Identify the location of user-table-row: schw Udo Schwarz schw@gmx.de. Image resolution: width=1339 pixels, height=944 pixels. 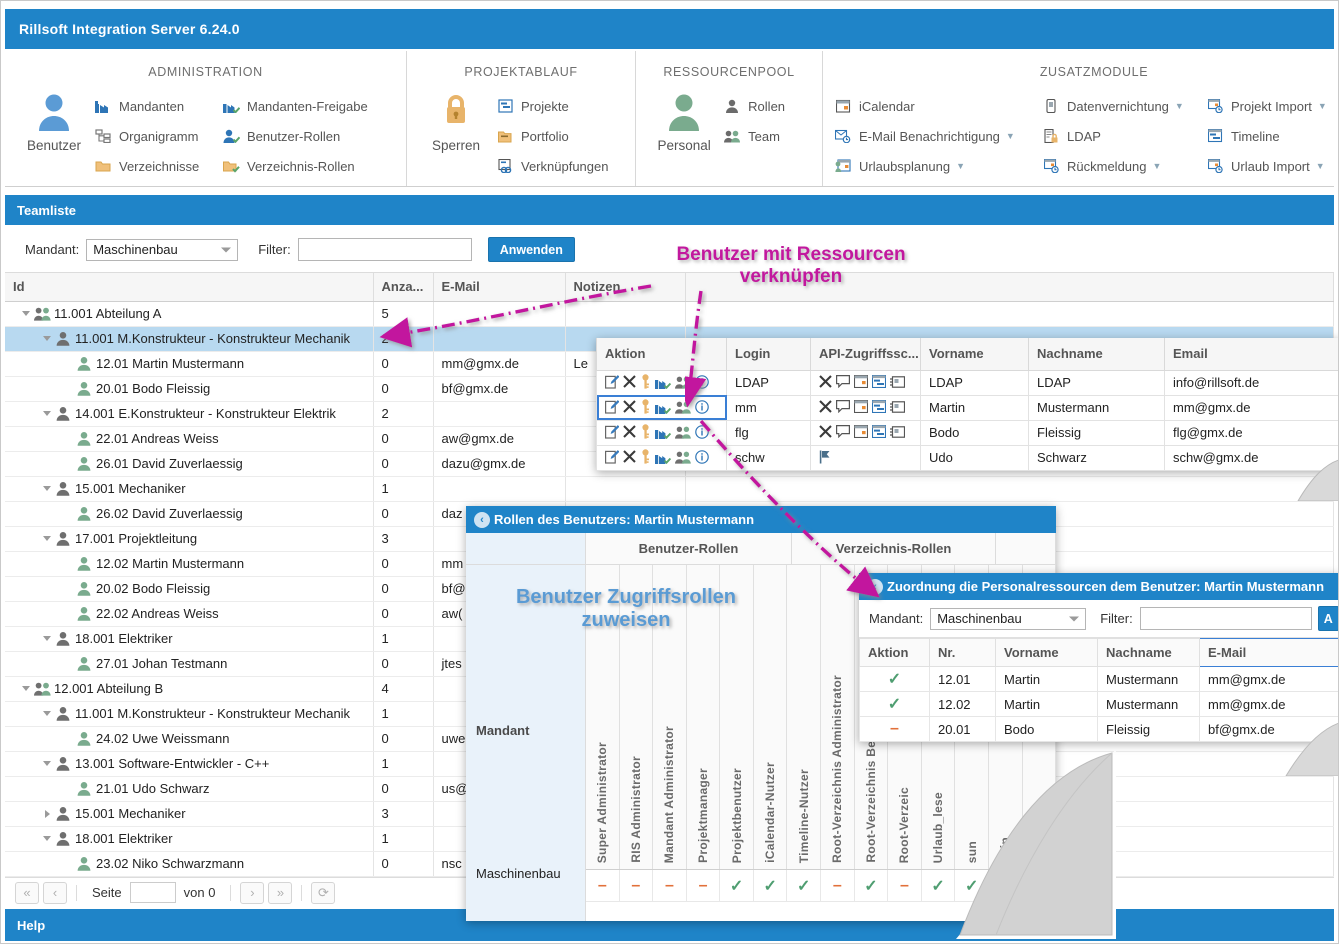
(967, 457).